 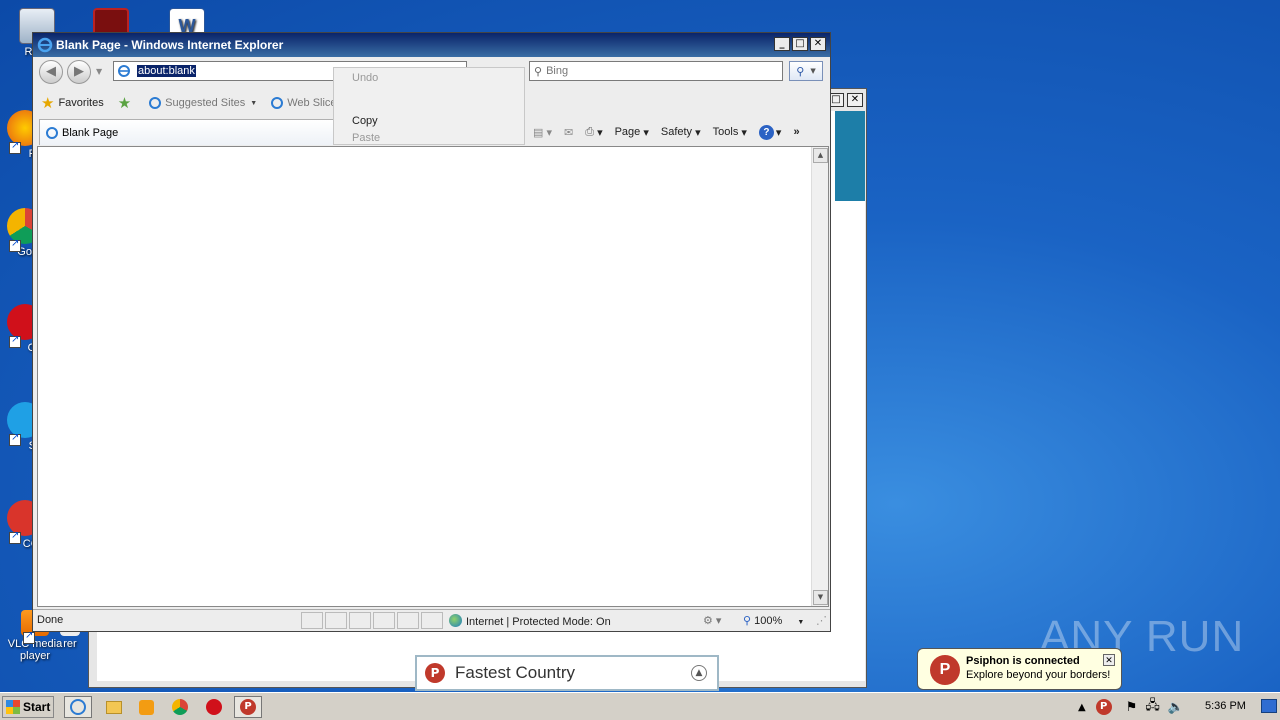 I want to click on zone-label: Internet | Protected Mode: On, so click(x=538, y=622).